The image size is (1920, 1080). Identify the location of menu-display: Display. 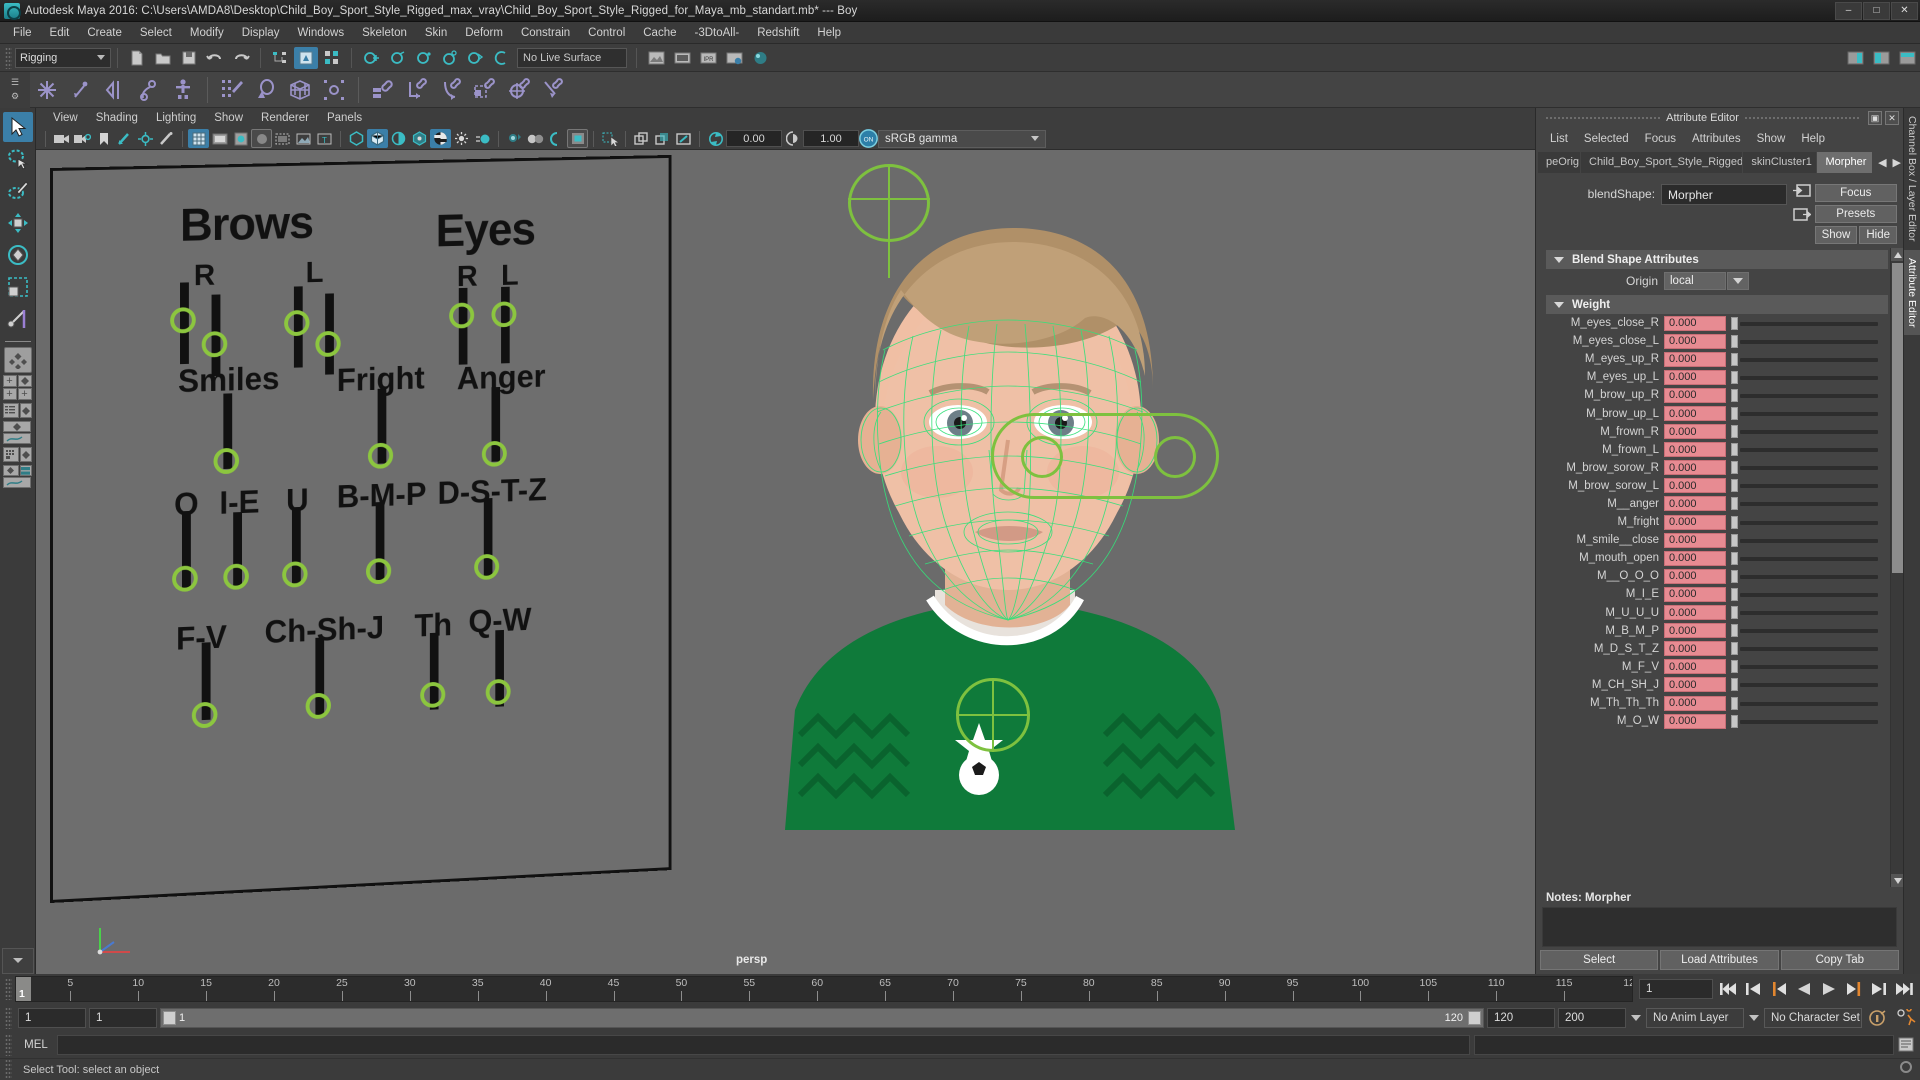
(261, 33).